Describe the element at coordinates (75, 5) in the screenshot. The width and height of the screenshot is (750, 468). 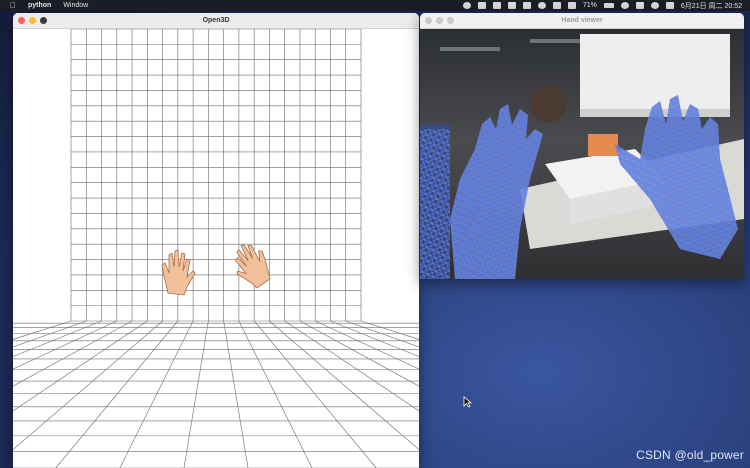
I see `menu-window: Window` at that location.